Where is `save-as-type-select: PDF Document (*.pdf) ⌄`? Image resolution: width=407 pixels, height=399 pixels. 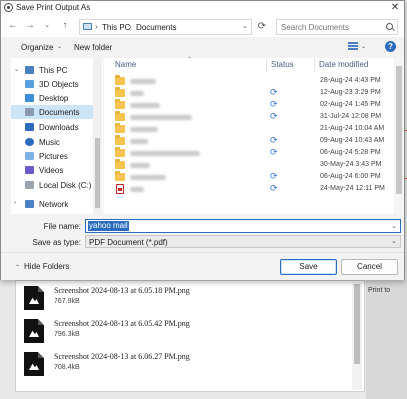
save-as-type-select: PDF Document (*.pdf) ⌄ is located at coordinates (243, 241).